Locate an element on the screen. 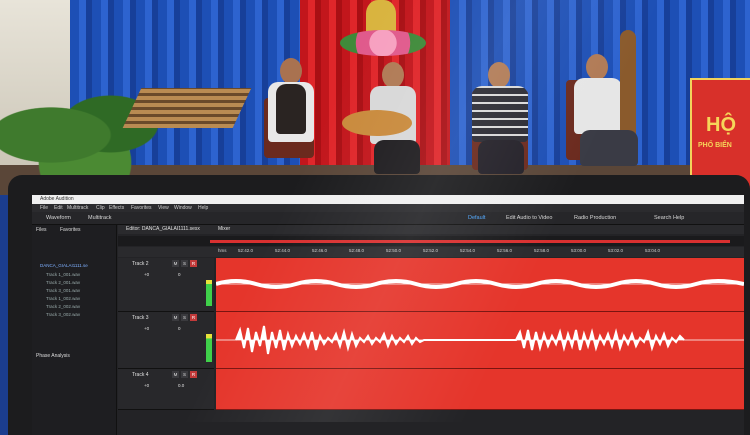 The height and width of the screenshot is (435, 750). track-name: Track 3 is located at coordinates (140, 318).